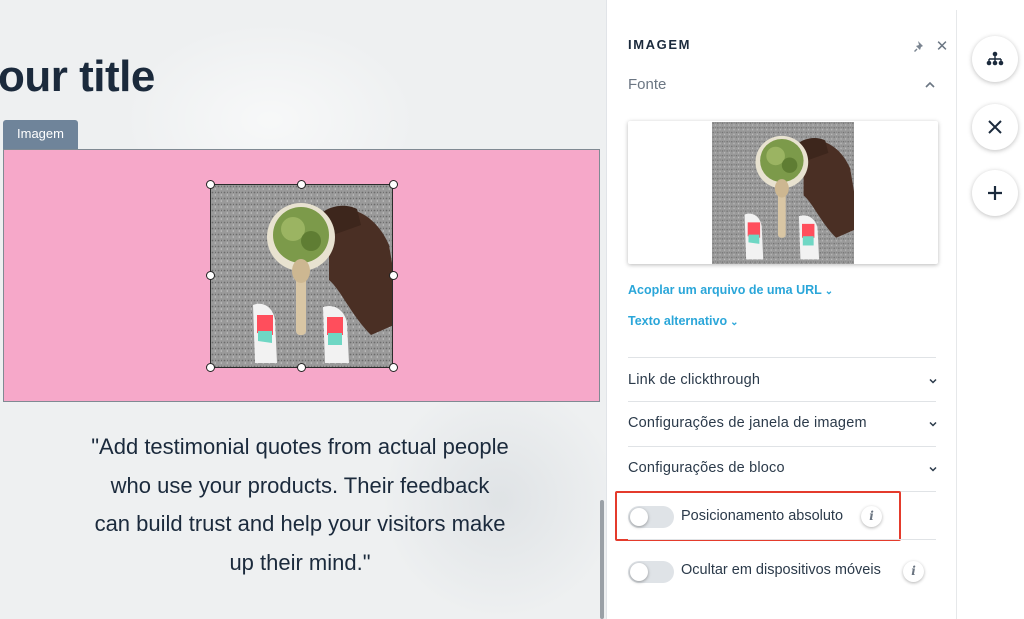 The width and height of the screenshot is (1024, 619). Describe the element at coordinates (758, 516) in the screenshot. I see `highlight-box` at that location.